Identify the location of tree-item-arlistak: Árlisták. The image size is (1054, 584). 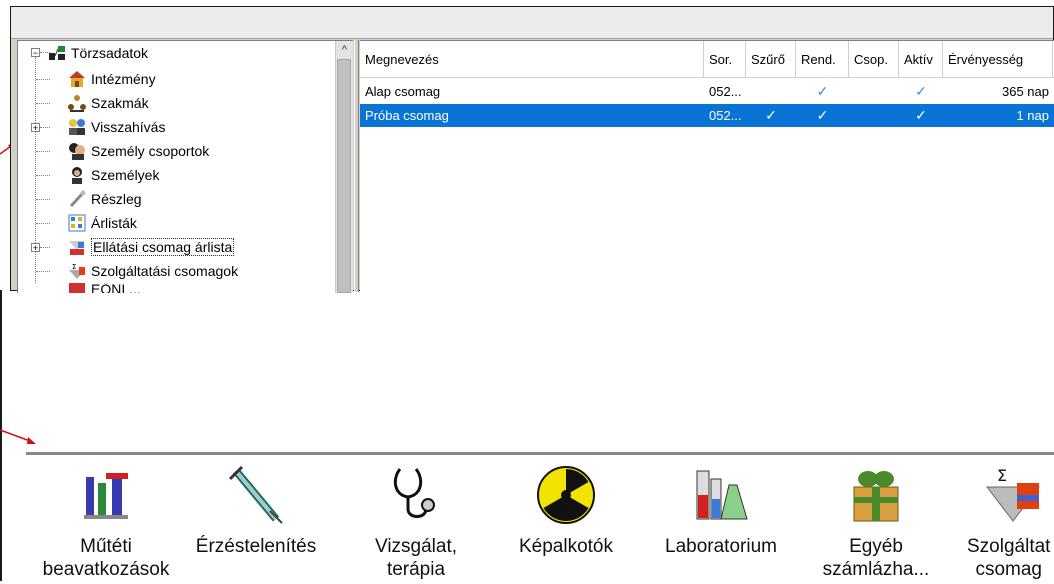
(102, 223).